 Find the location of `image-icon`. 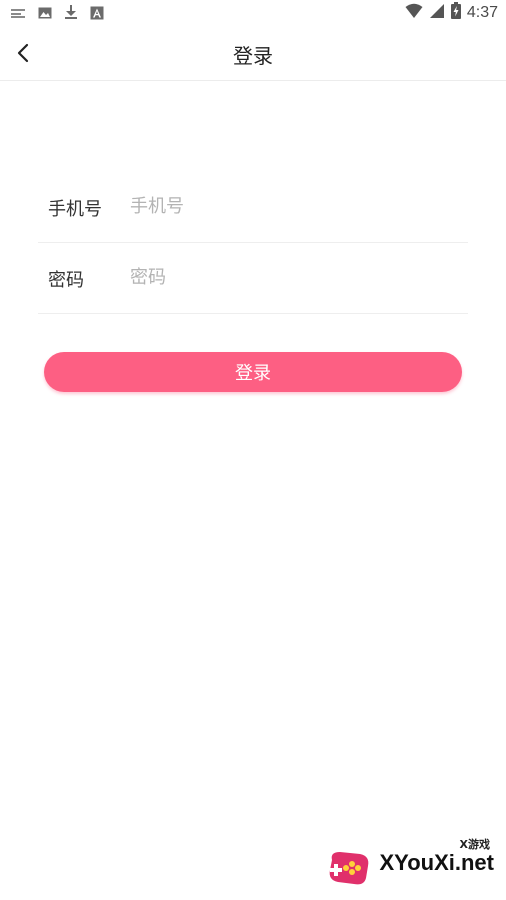

image-icon is located at coordinates (45, 14).